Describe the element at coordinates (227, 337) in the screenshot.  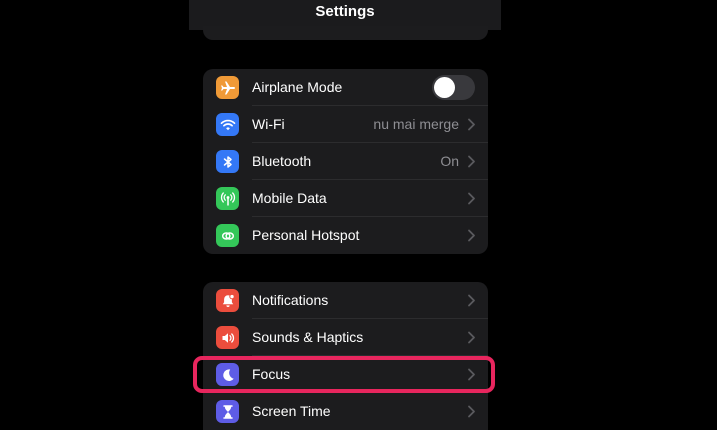
I see `speaker-icon` at that location.